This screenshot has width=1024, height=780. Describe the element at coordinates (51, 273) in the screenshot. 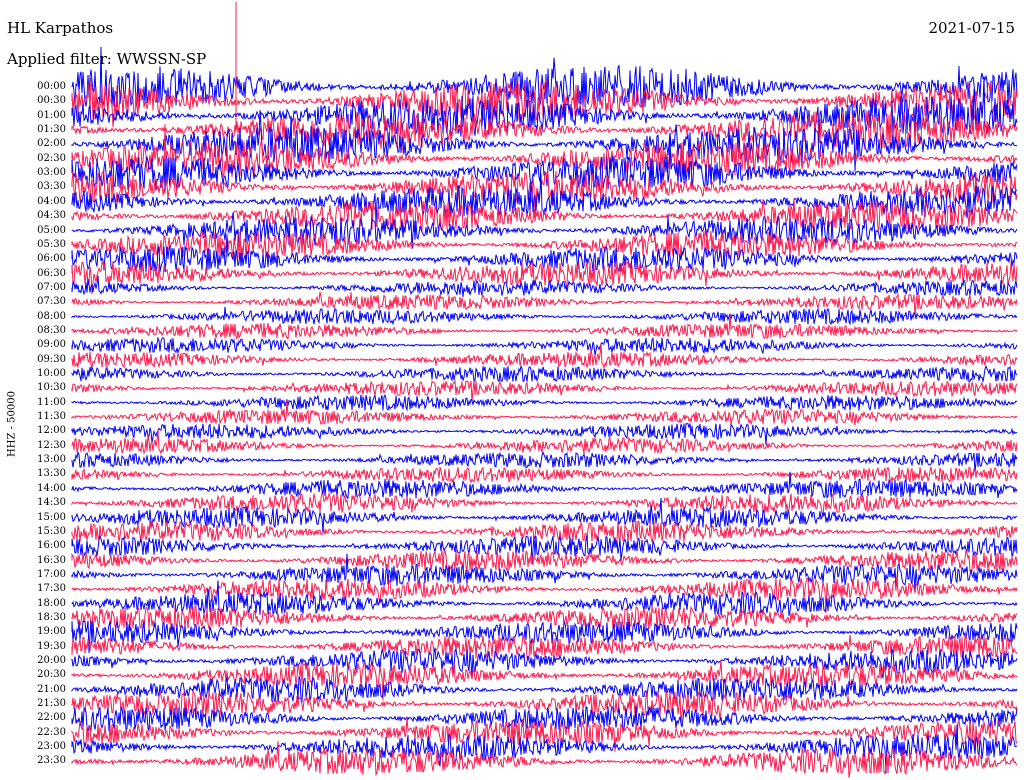

I see `time-label: 06:30` at that location.